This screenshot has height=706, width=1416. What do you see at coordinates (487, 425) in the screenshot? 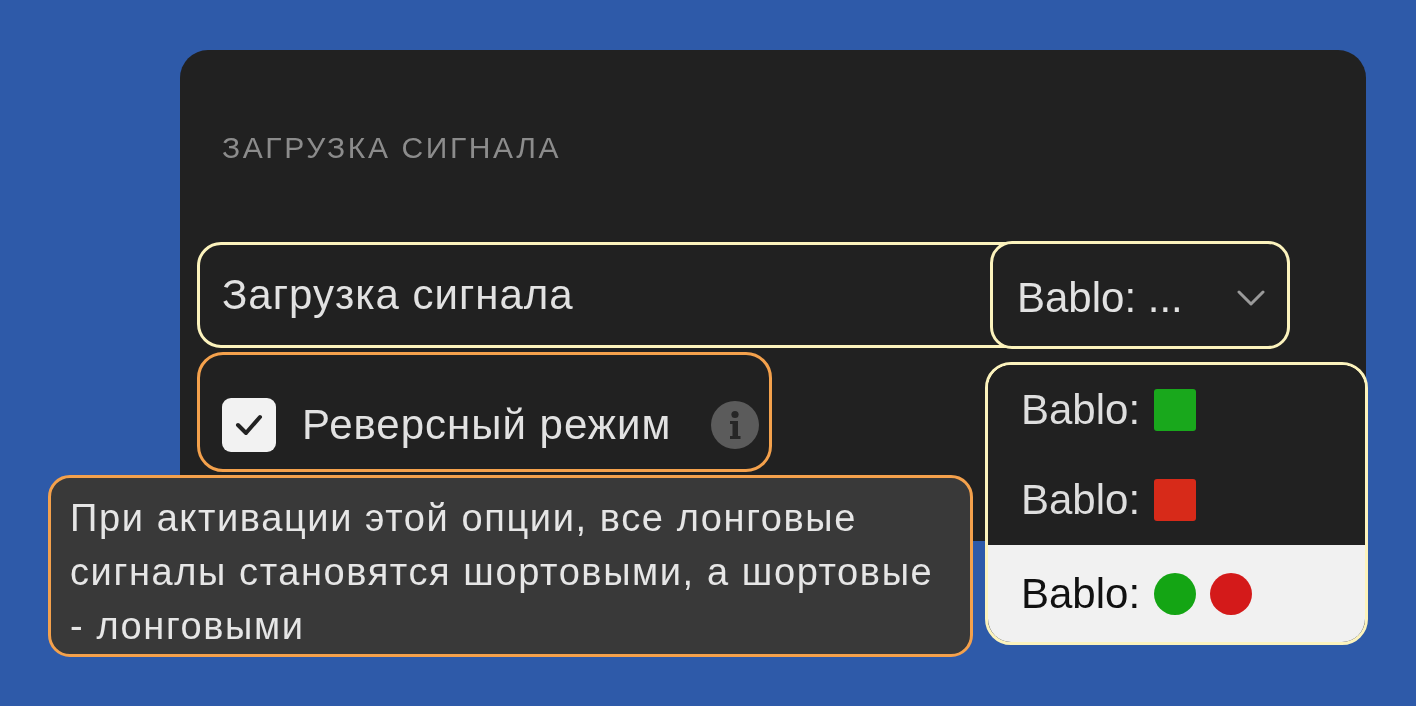
I see `checkbox-label: Реверсный режим` at bounding box center [487, 425].